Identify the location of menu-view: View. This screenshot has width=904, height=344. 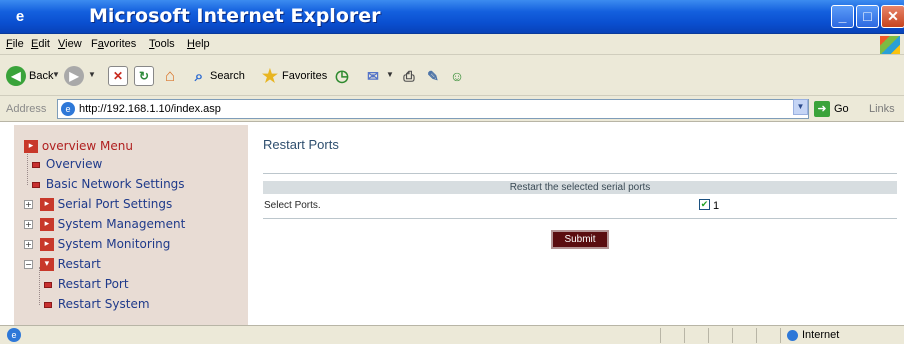
(70, 44).